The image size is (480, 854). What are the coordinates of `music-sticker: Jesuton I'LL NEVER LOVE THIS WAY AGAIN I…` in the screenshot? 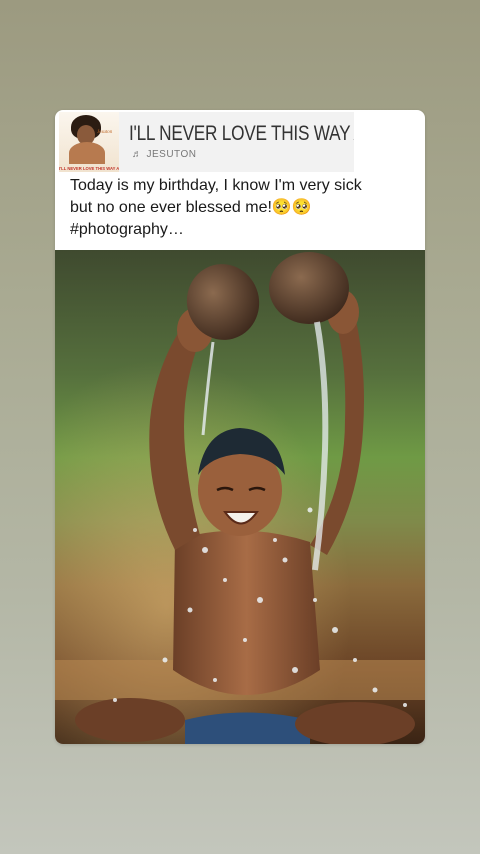 It's located at (206, 142).